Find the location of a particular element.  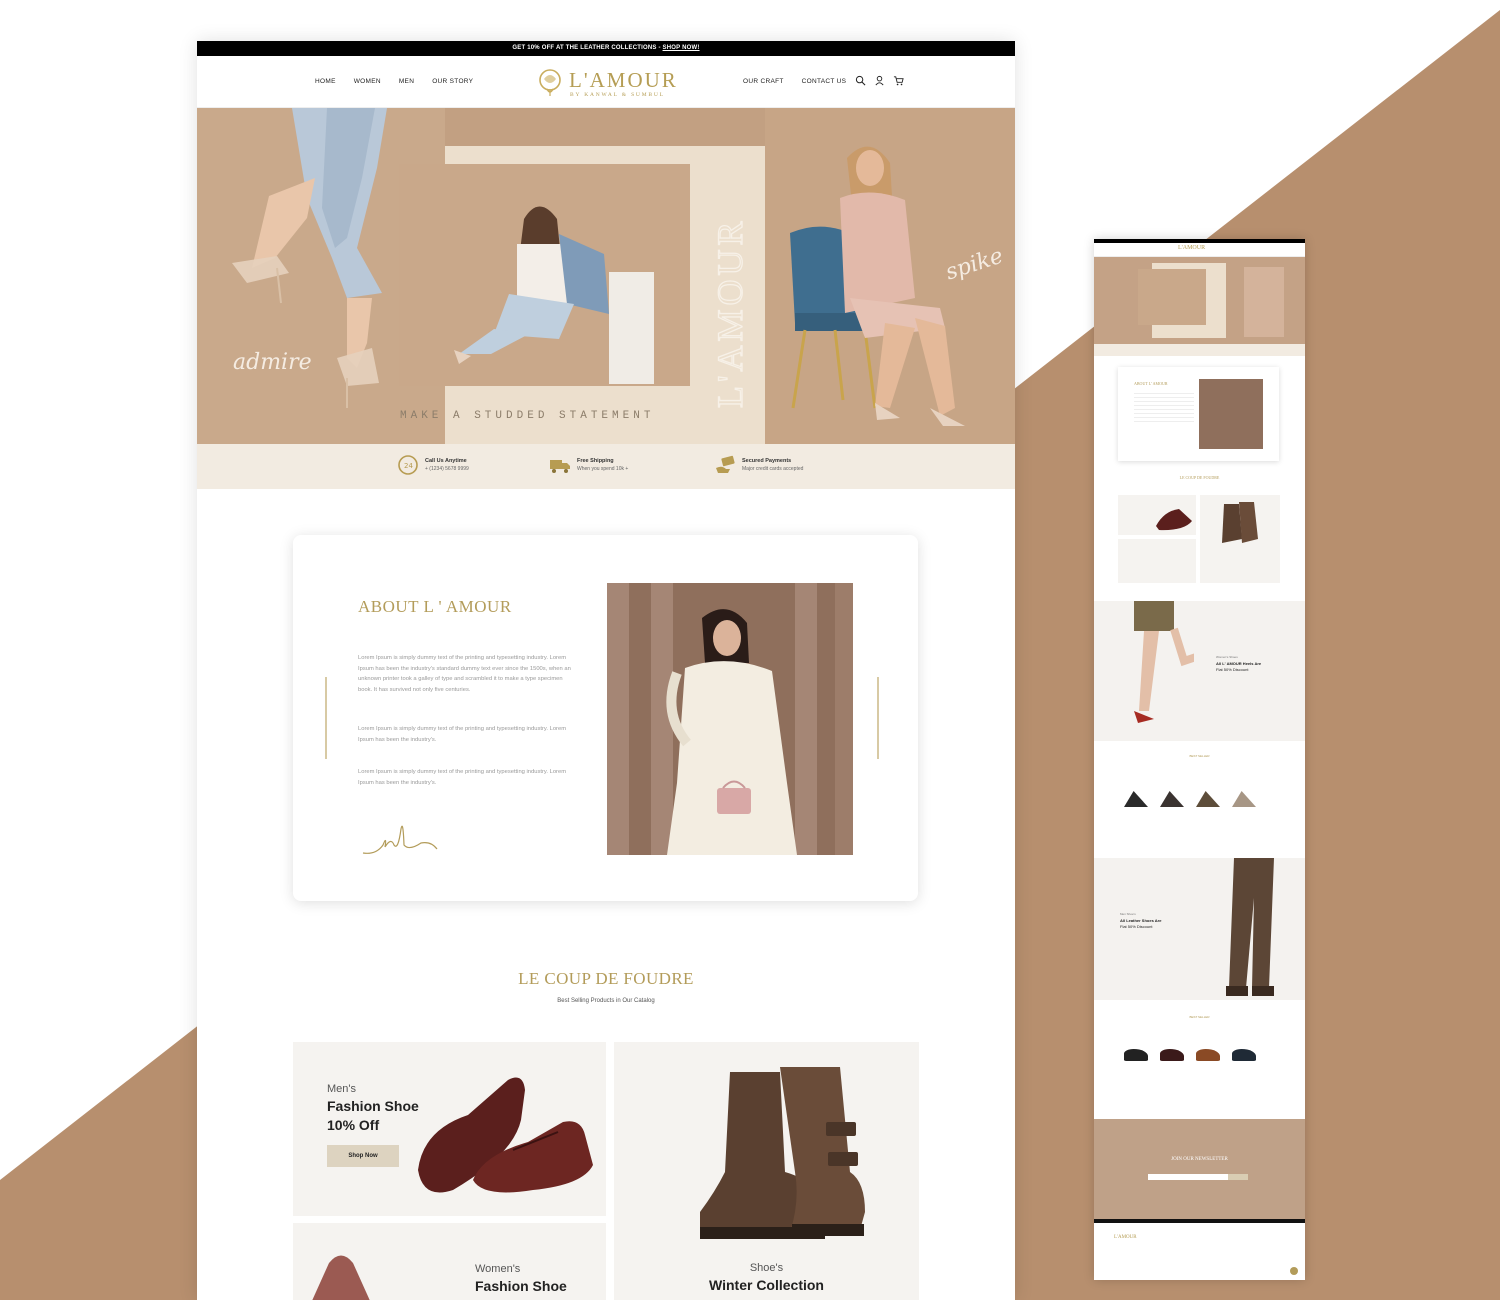

svg-text: 24 is located at coordinates (408, 466).